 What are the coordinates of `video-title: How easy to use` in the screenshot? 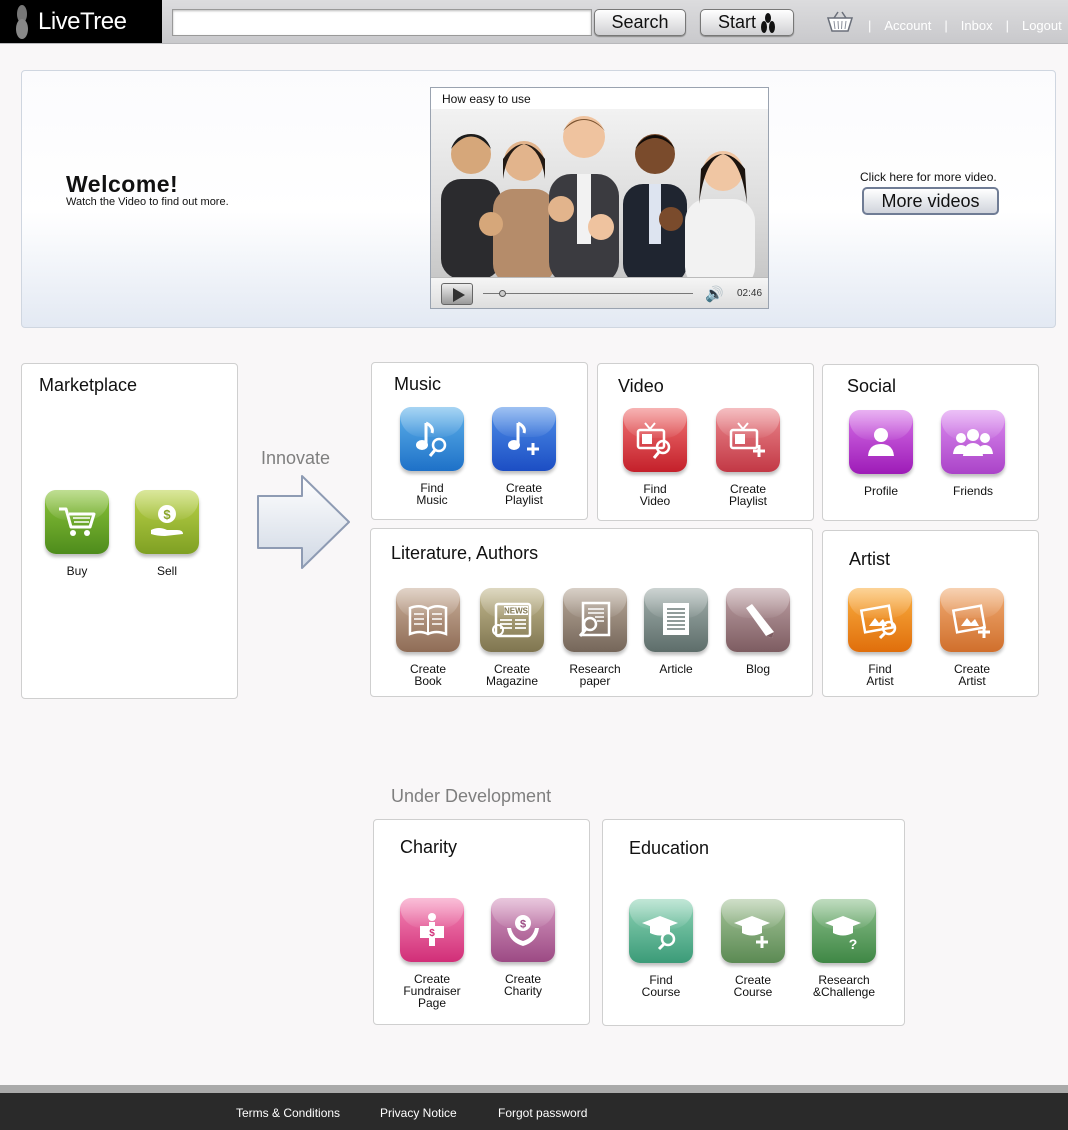 It's located at (486, 99).